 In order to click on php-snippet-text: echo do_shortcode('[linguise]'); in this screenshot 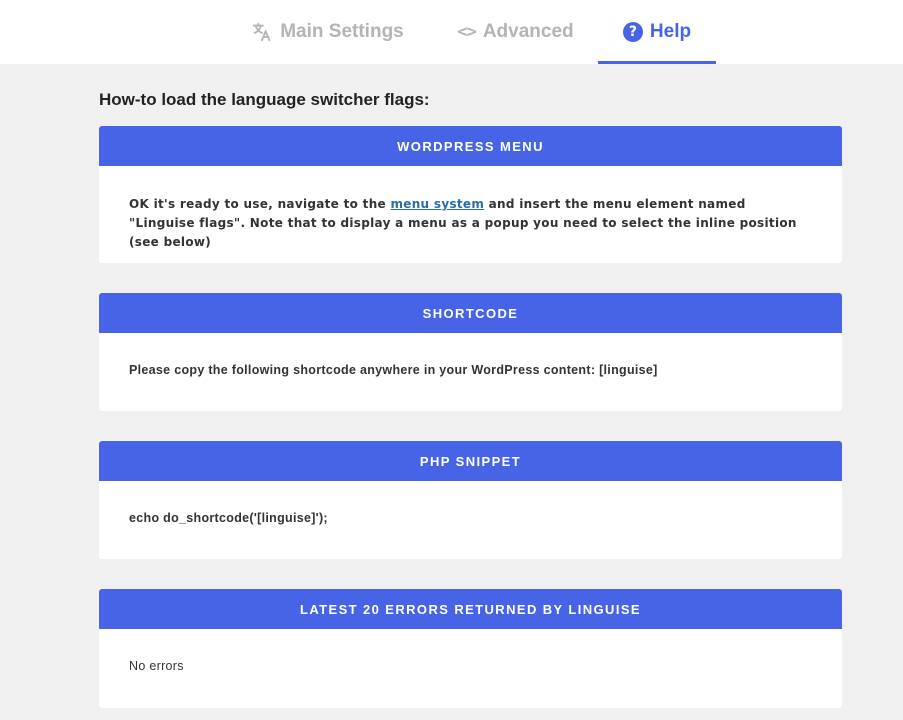, I will do `click(228, 518)`.